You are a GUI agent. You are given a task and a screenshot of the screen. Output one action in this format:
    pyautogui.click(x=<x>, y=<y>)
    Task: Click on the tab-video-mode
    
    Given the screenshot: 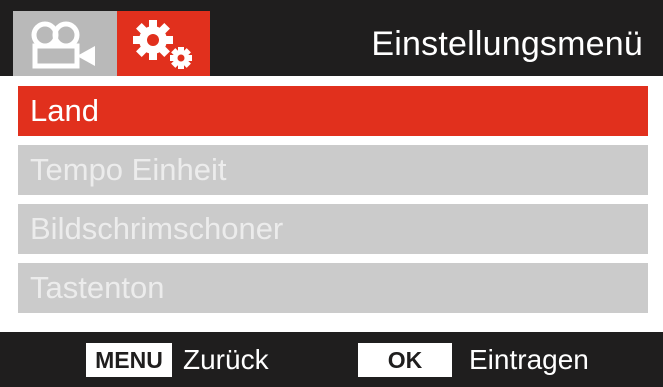 What is the action you would take?
    pyautogui.click(x=65, y=43)
    